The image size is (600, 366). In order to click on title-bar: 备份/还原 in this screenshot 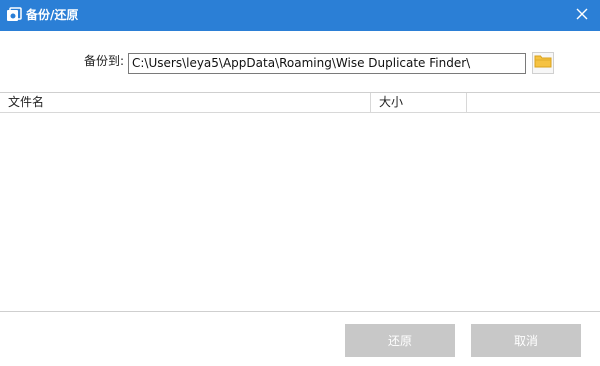, I will do `click(300, 15)`.